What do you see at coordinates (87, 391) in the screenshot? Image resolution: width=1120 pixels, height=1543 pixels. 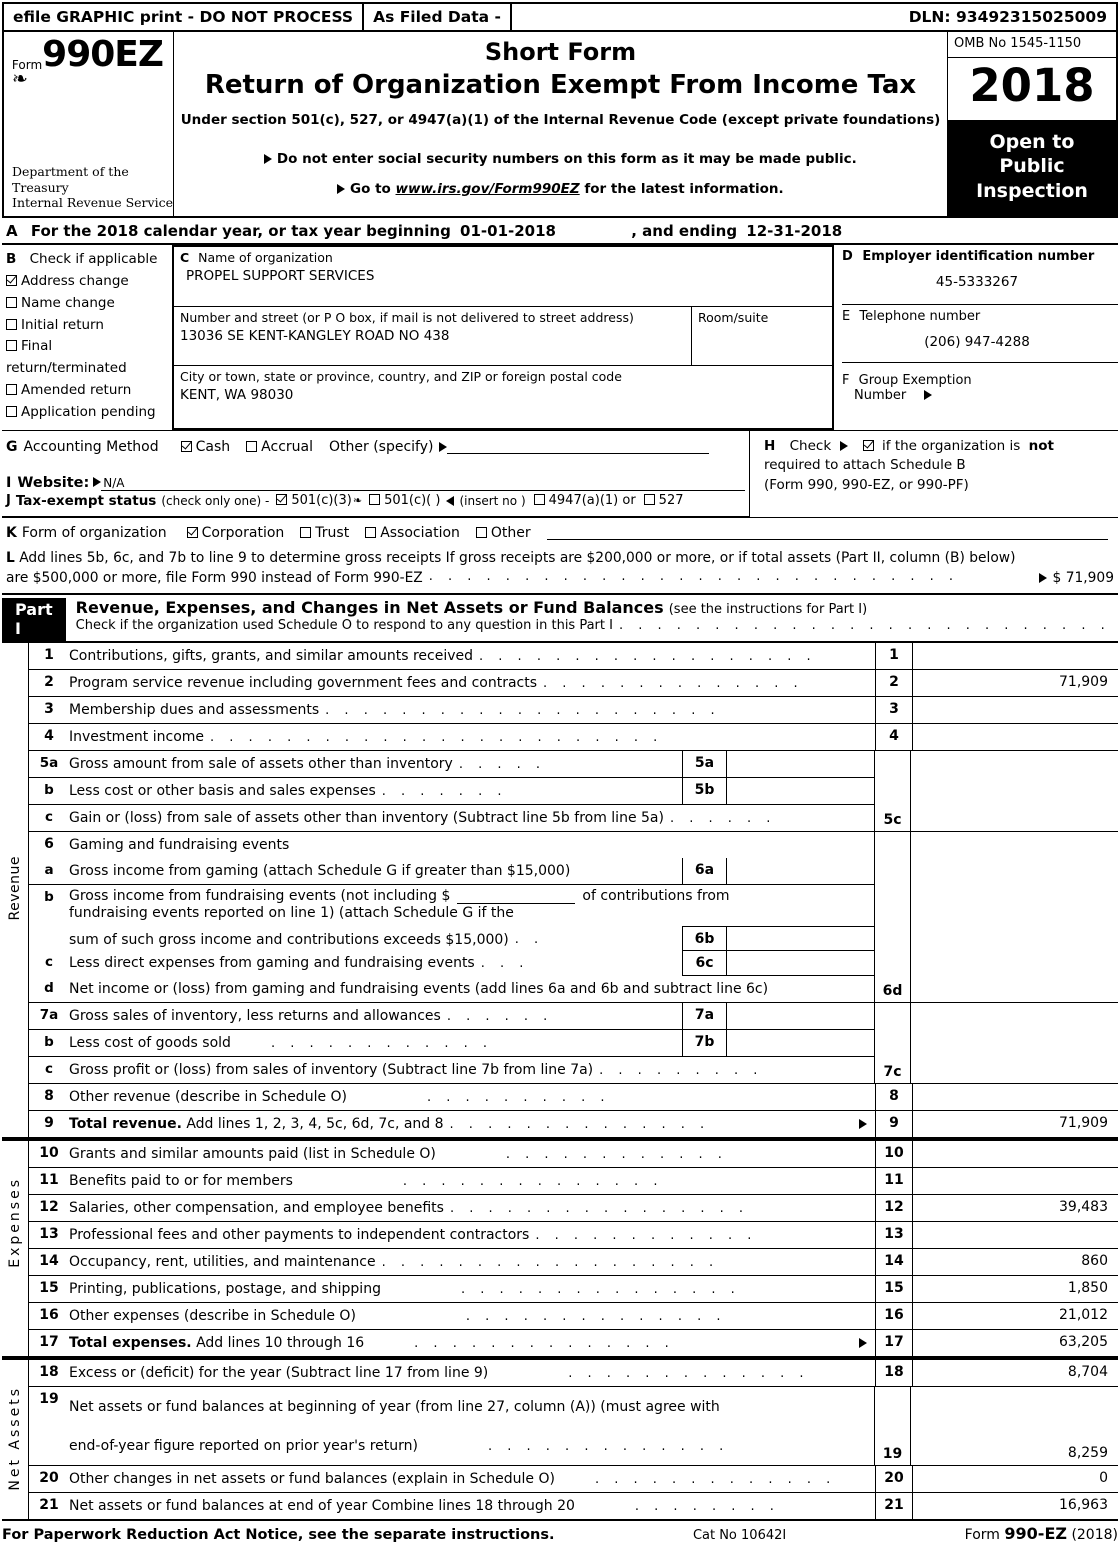 I see `checkbox-amended-return: Amended return` at bounding box center [87, 391].